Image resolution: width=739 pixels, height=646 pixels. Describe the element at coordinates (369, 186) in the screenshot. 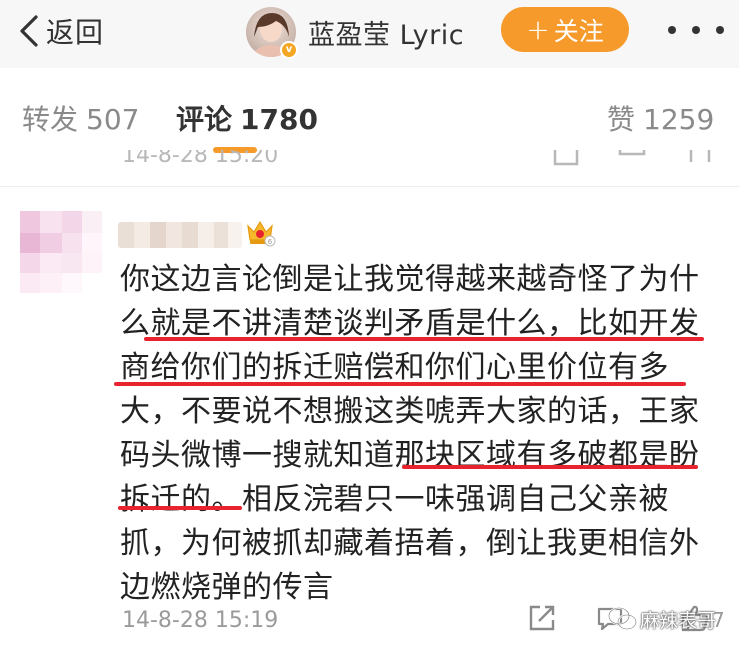

I see `comment-separator` at that location.